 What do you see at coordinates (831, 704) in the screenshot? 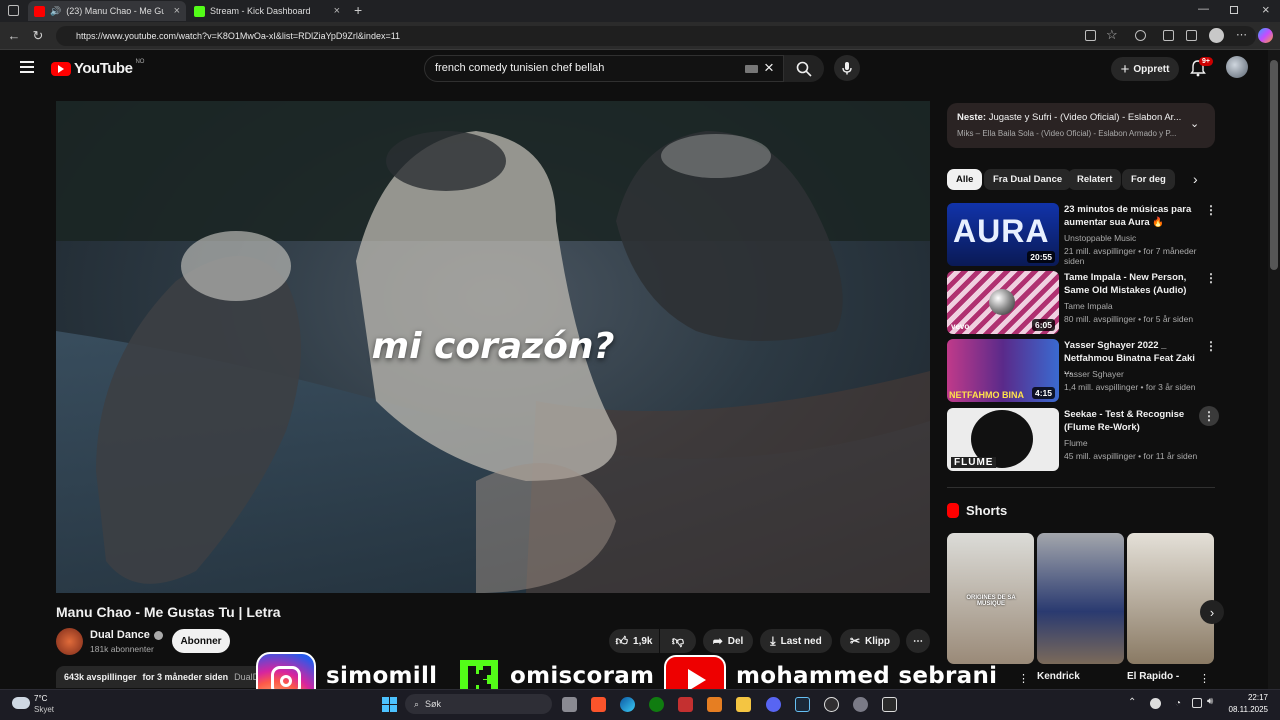
I see `obs-icon` at bounding box center [831, 704].